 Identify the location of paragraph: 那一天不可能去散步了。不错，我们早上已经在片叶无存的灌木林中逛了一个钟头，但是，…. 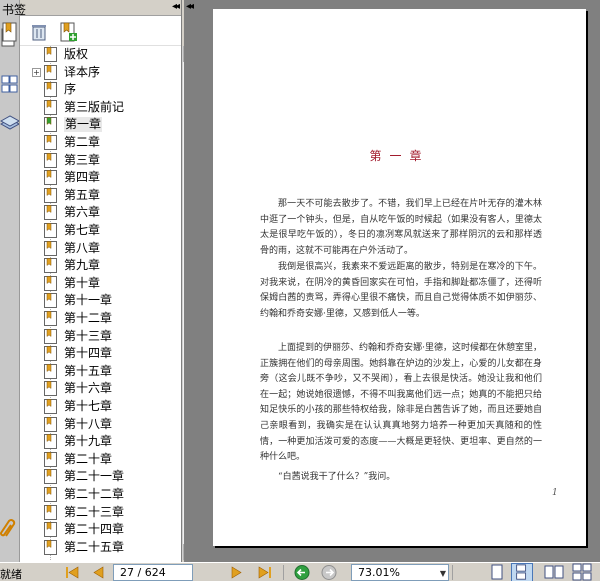
(401, 227).